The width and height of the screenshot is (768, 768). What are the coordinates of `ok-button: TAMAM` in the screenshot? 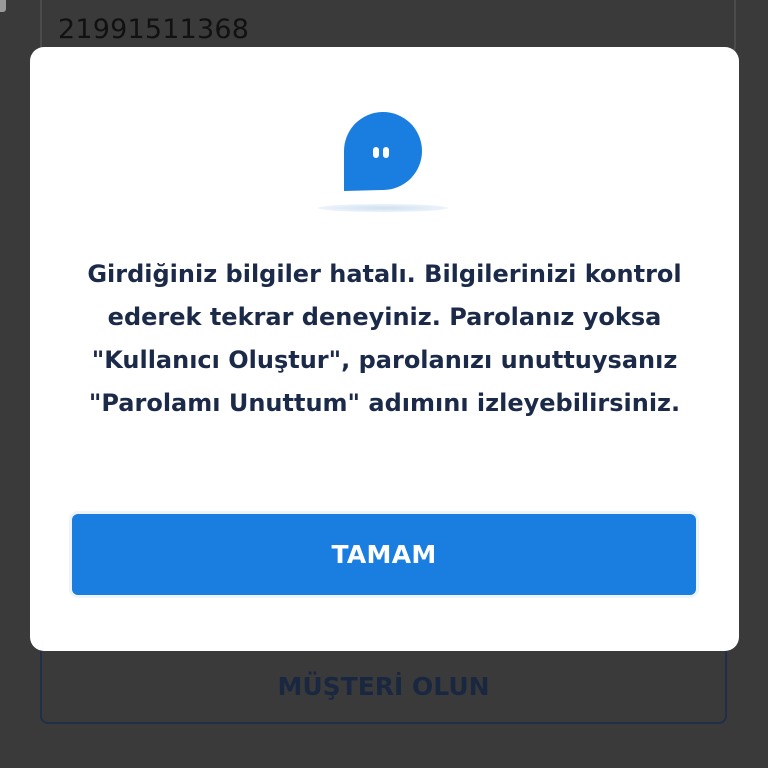 It's located at (384, 554).